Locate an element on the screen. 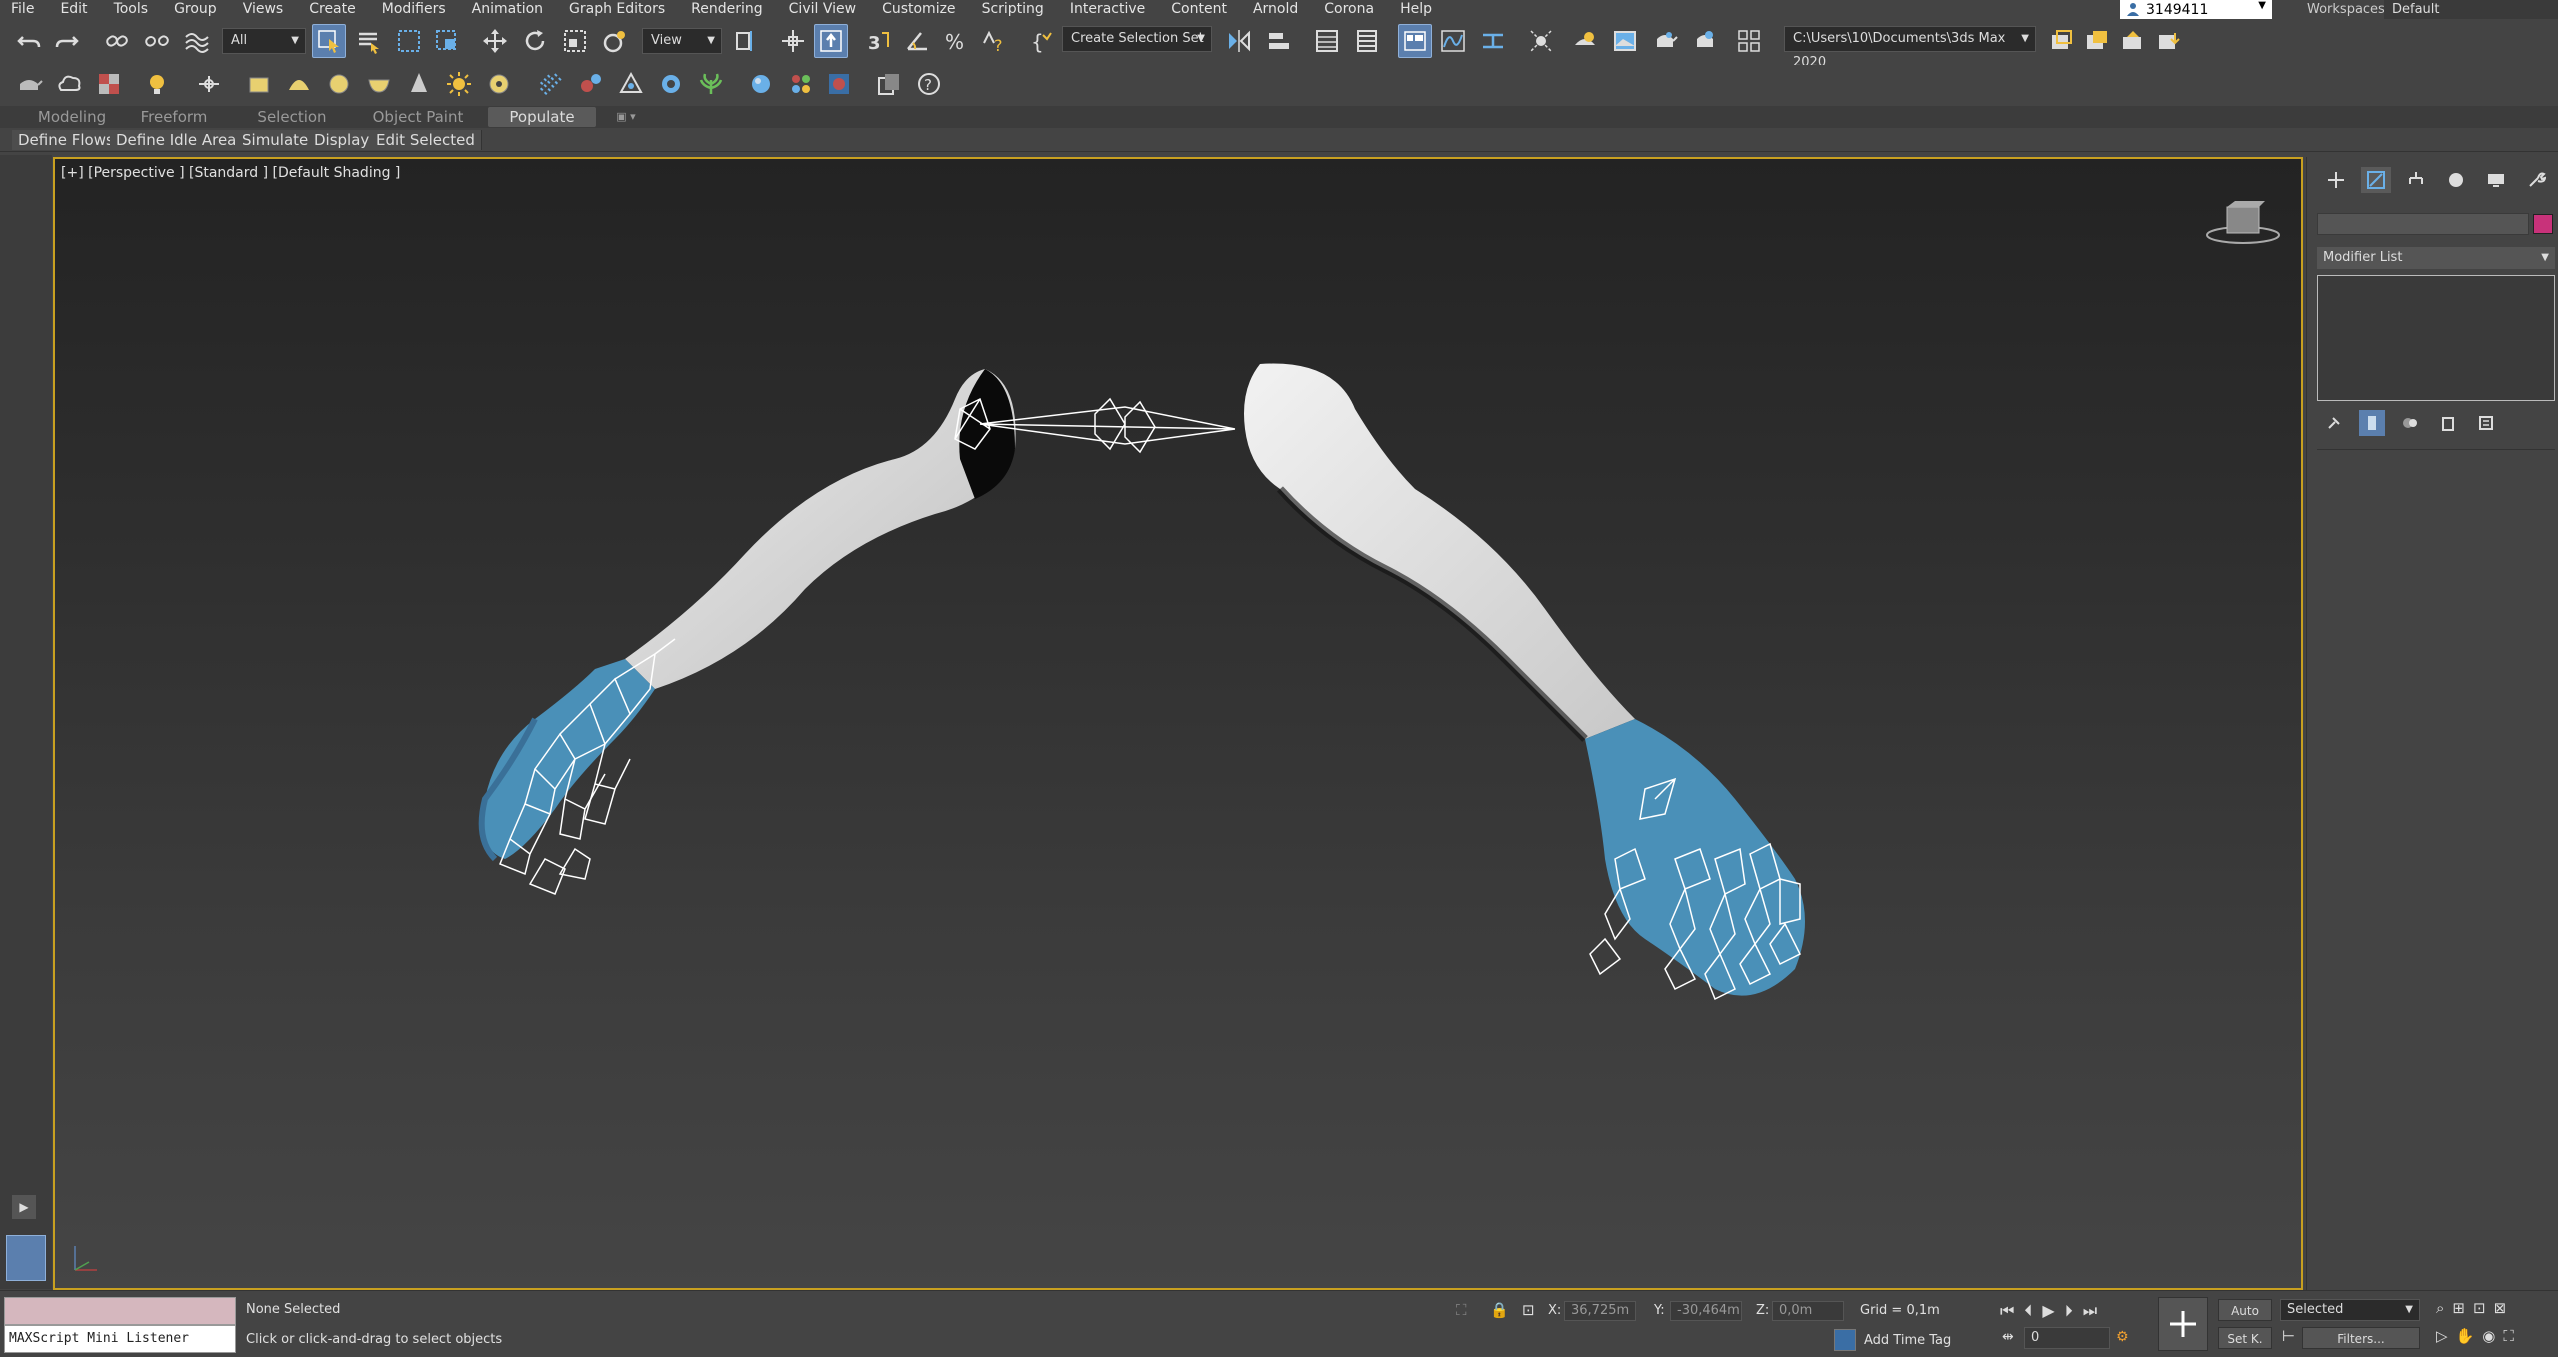 The width and height of the screenshot is (2558, 1357). menu-create: Create is located at coordinates (332, 9).